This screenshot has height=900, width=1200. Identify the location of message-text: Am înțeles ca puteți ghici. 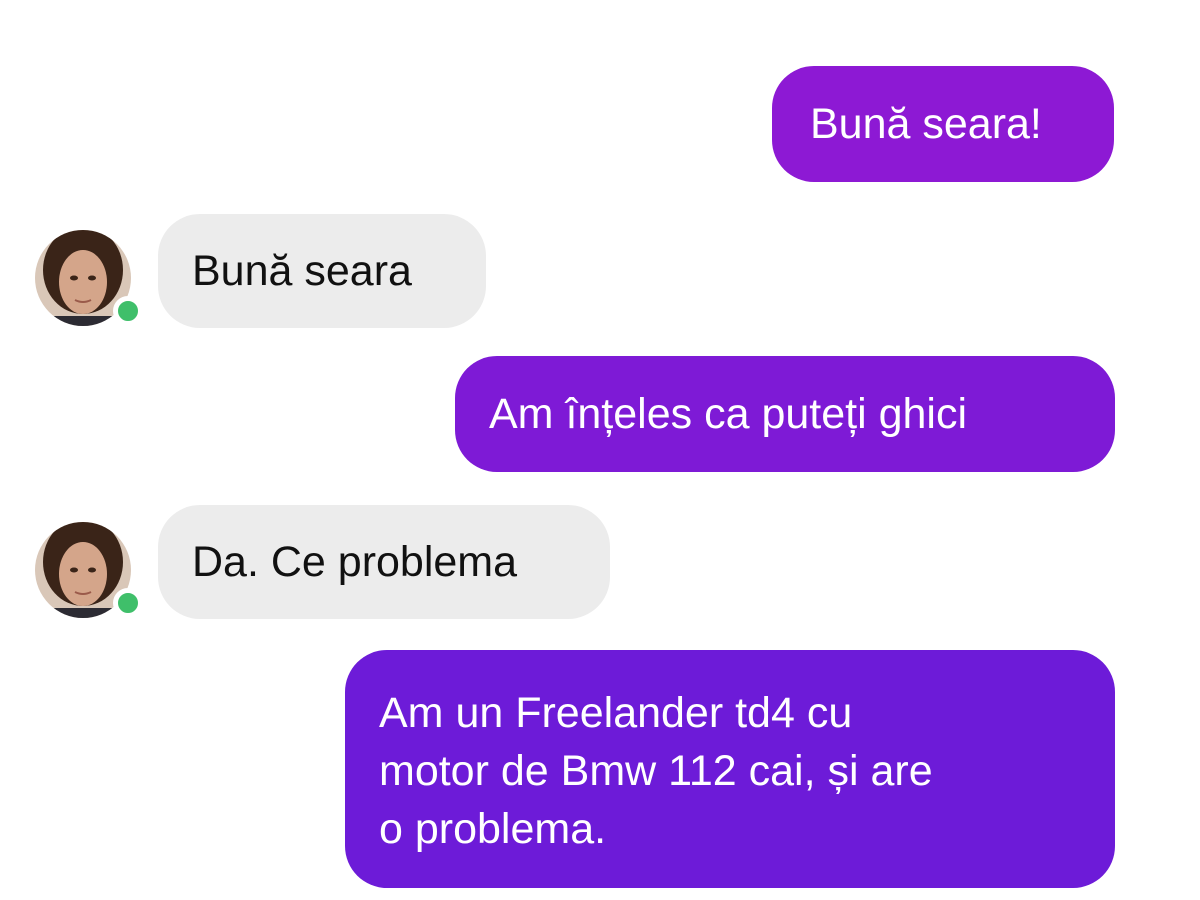
(728, 414).